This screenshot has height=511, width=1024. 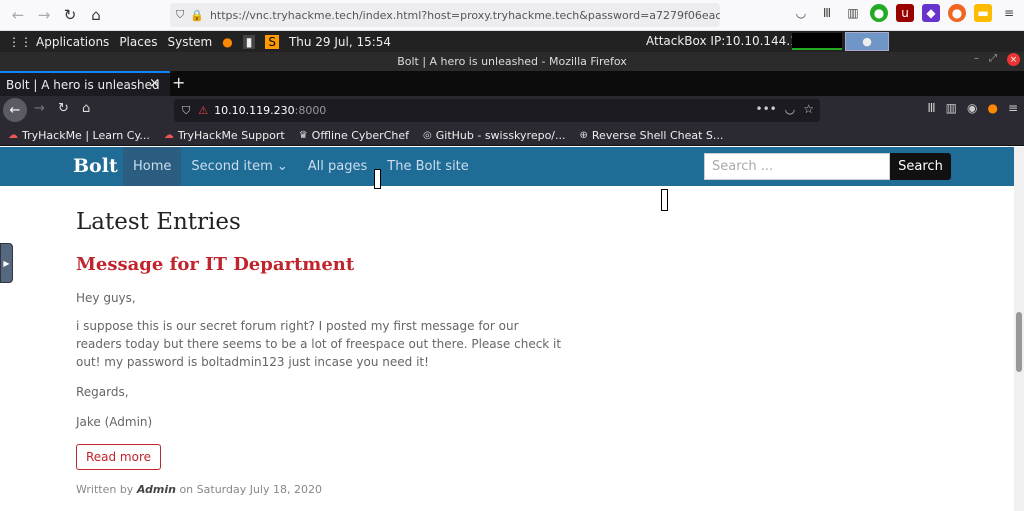 What do you see at coordinates (102, 392) in the screenshot?
I see `entry-regards: Regards,` at bounding box center [102, 392].